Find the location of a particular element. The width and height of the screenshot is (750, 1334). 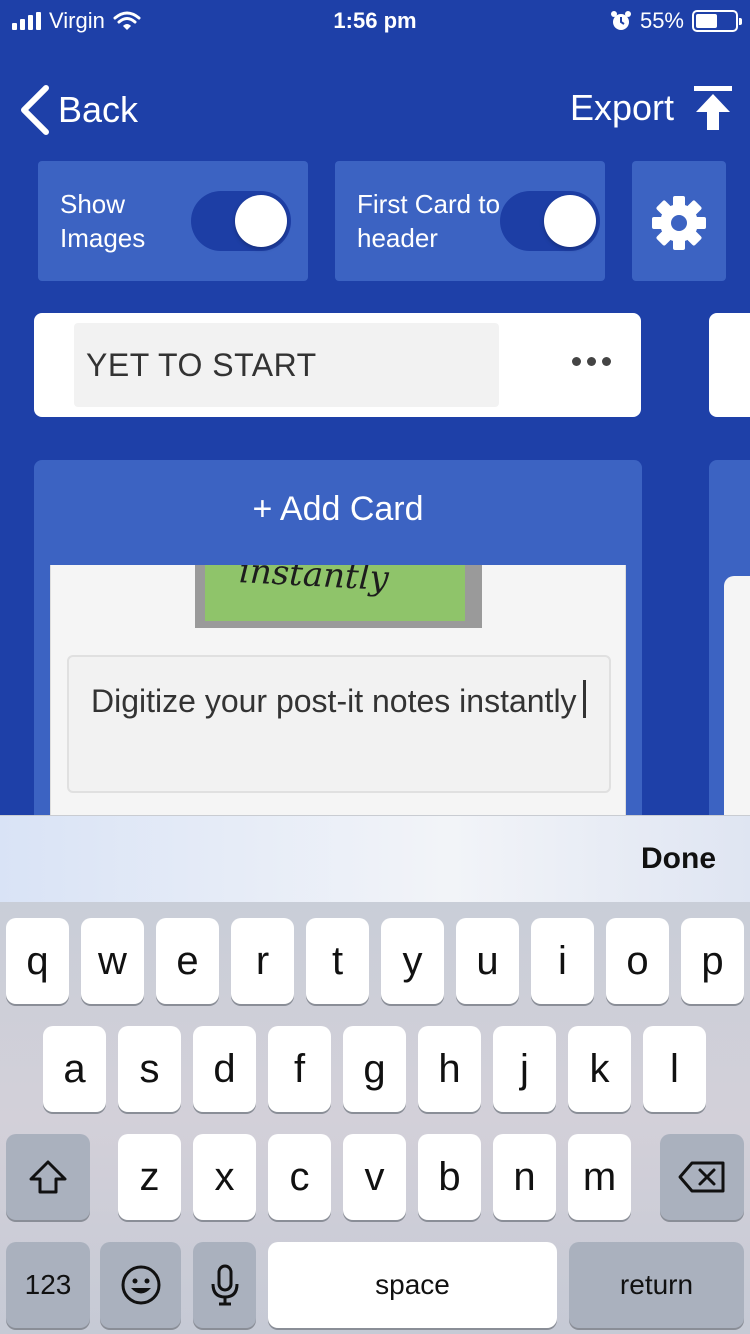

upload-icon is located at coordinates (713, 108).